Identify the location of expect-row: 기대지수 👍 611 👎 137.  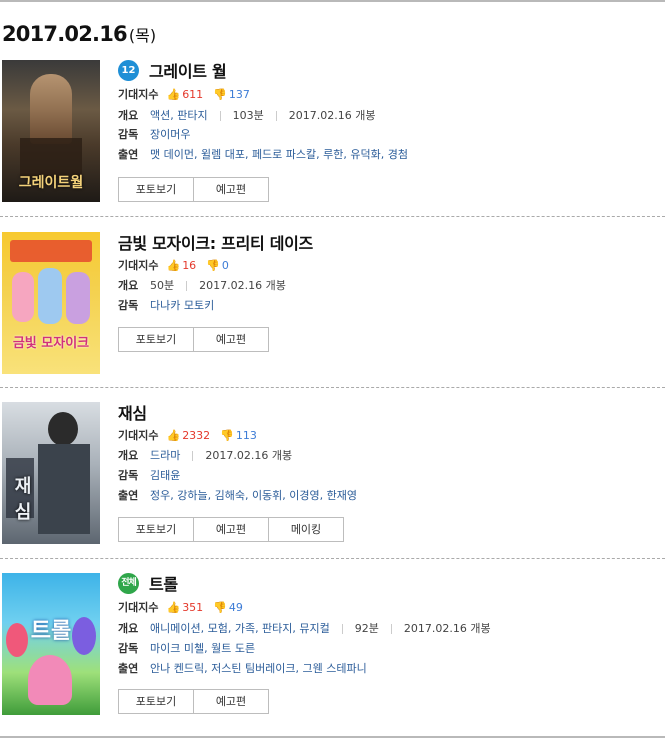
(184, 95).